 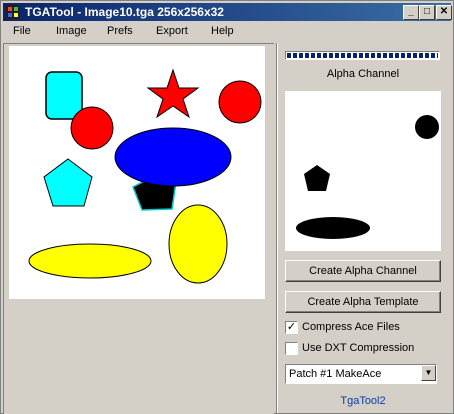 What do you see at coordinates (363, 271) in the screenshot?
I see `create-alpha-channel-button: Create Alpha Channel` at bounding box center [363, 271].